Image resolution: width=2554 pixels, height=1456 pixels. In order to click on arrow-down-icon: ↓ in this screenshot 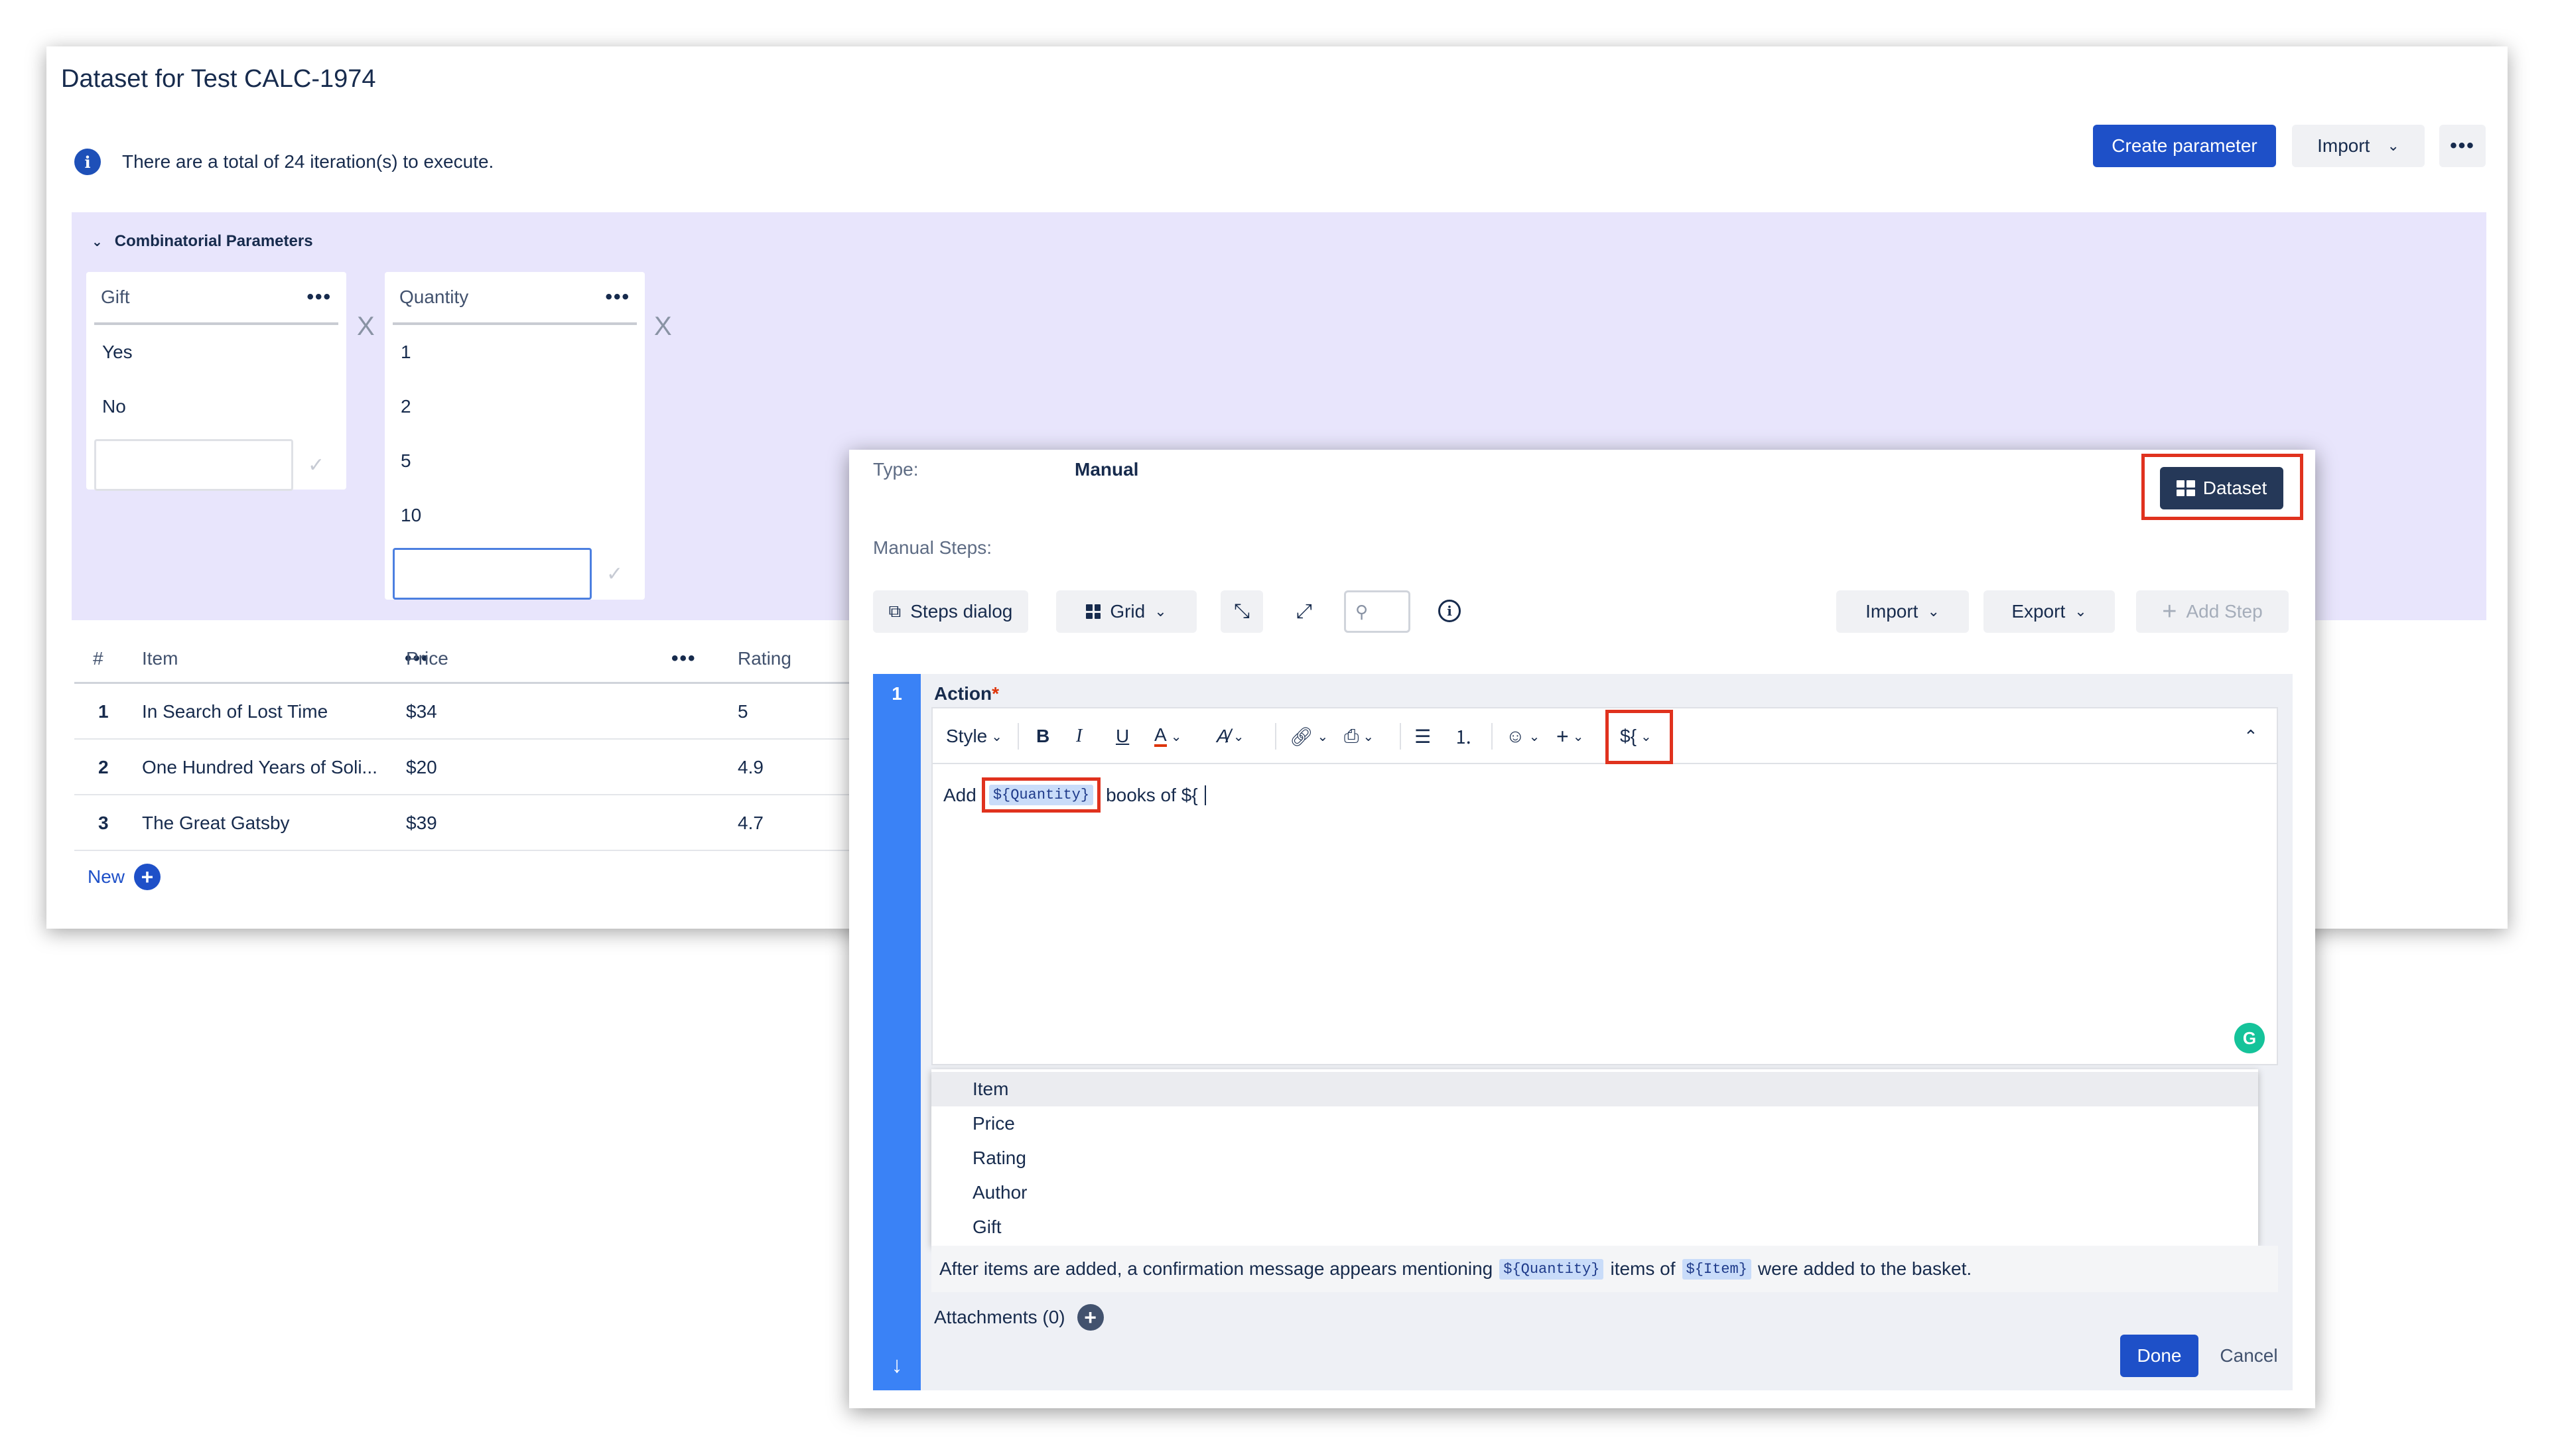, I will do `click(897, 1365)`.